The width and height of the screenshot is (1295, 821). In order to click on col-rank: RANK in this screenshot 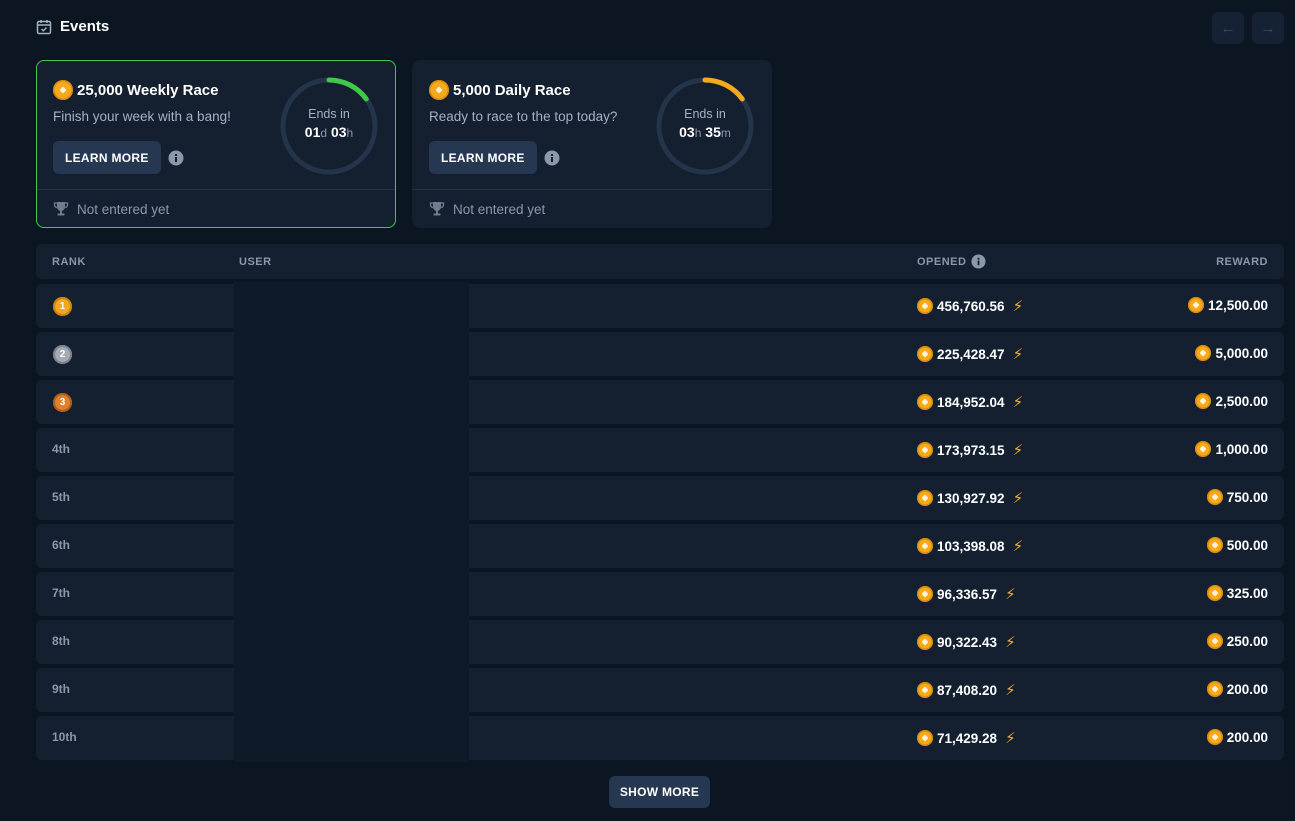, I will do `click(69, 262)`.